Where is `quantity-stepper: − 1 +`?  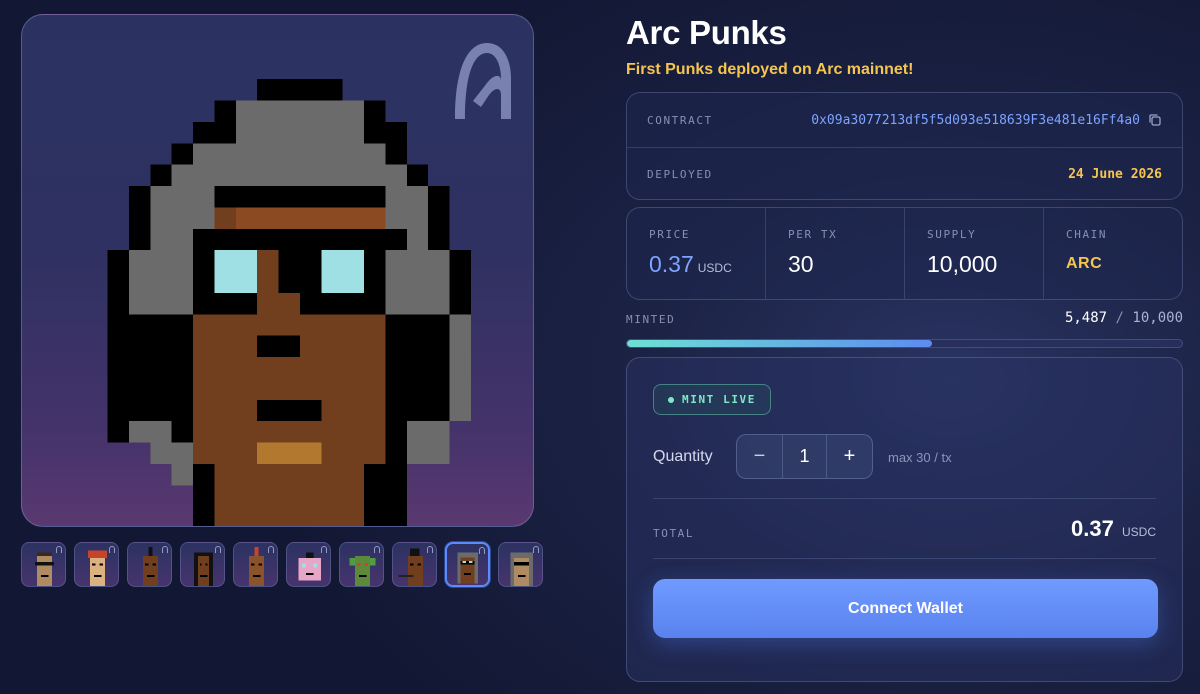
quantity-stepper: − 1 + is located at coordinates (804, 456).